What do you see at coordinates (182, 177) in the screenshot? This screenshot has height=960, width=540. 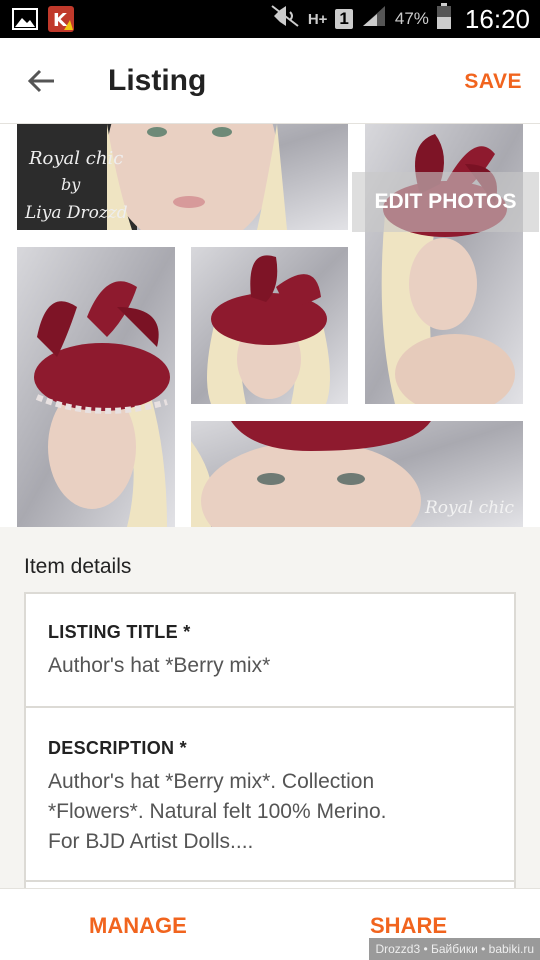 I see `photo-face-closeup: Royal chic by Liya Drozzd` at bounding box center [182, 177].